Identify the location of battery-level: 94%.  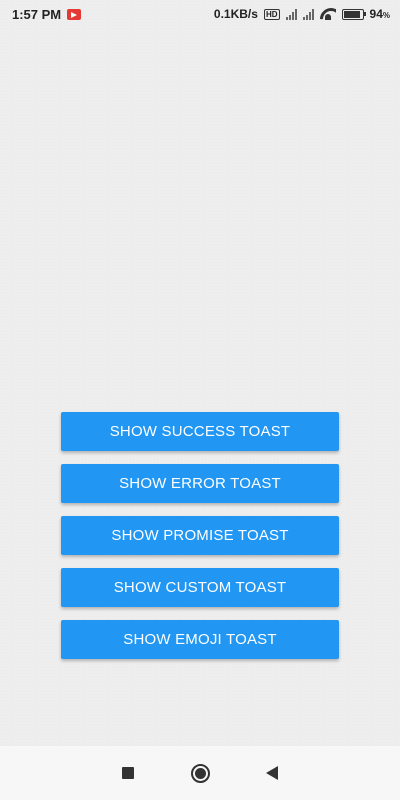
(380, 14).